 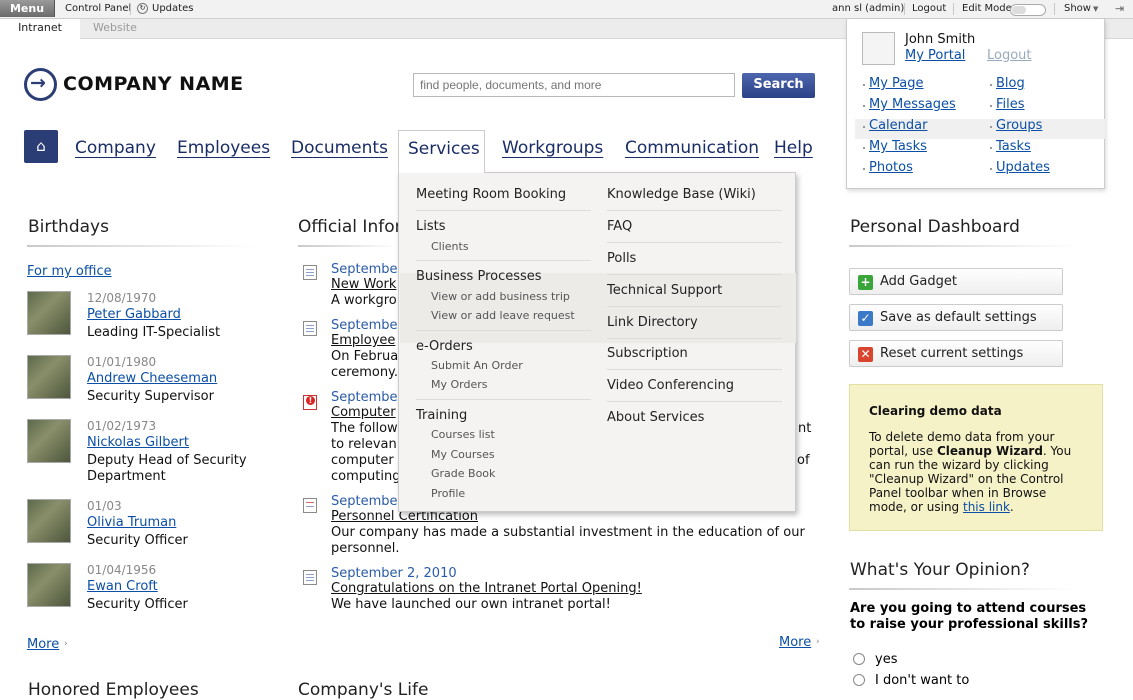 What do you see at coordinates (692, 148) in the screenshot?
I see `nav-communication: Communication` at bounding box center [692, 148].